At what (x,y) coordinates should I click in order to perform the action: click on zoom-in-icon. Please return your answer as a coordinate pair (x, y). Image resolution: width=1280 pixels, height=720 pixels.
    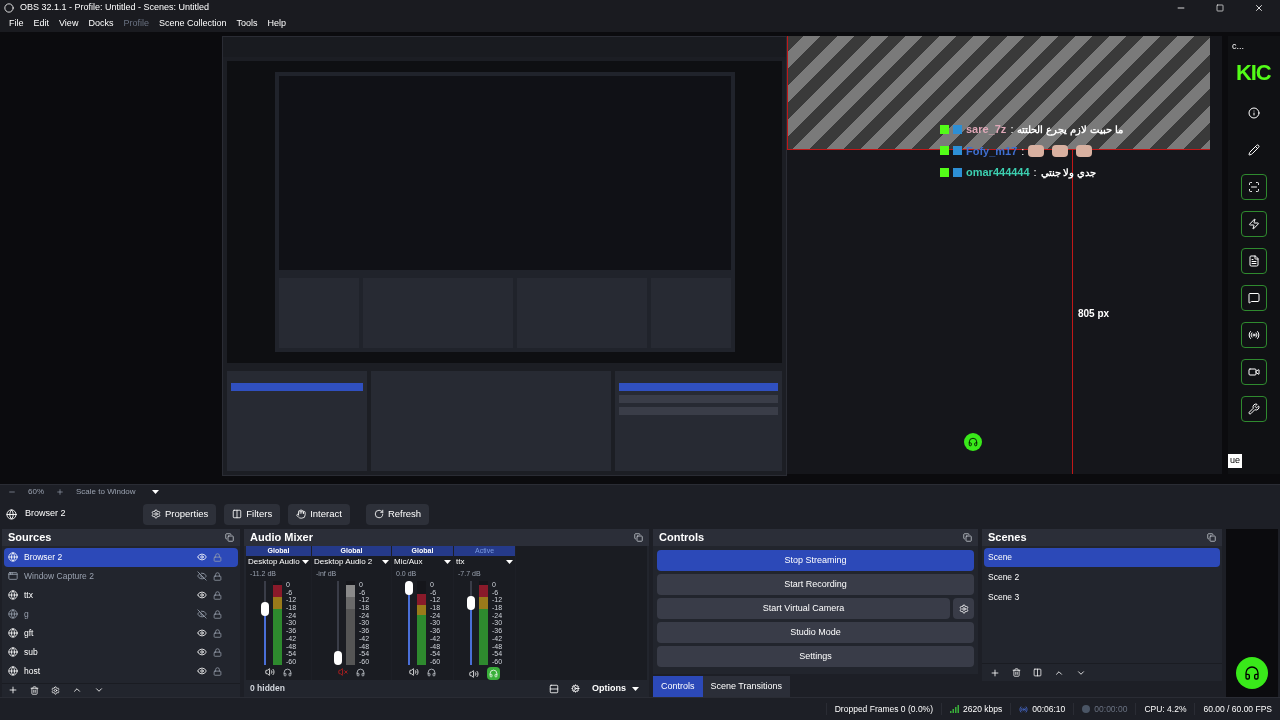
    Looking at the image, I should click on (60, 492).